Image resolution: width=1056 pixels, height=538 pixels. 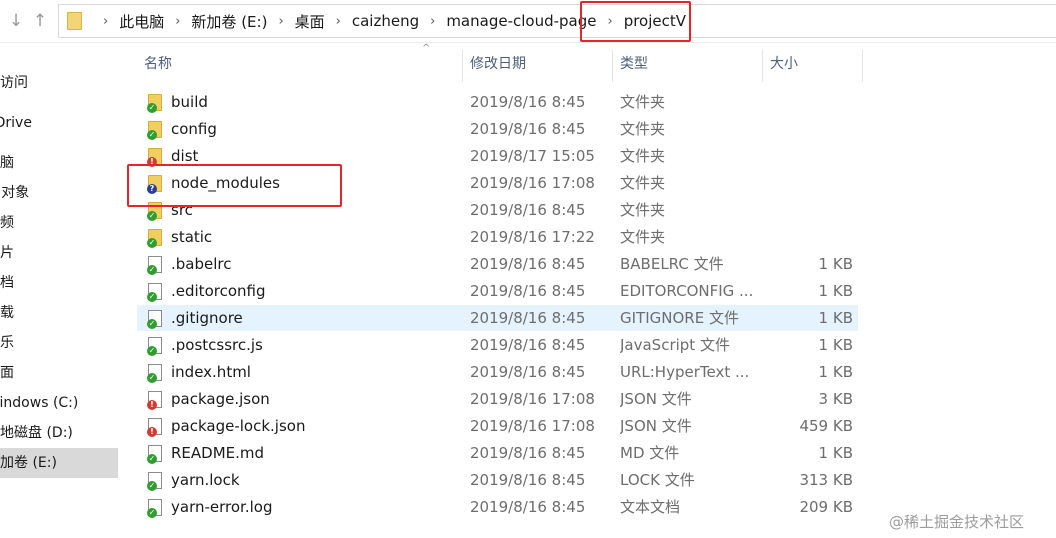 I want to click on file-name: build, so click(x=189, y=102).